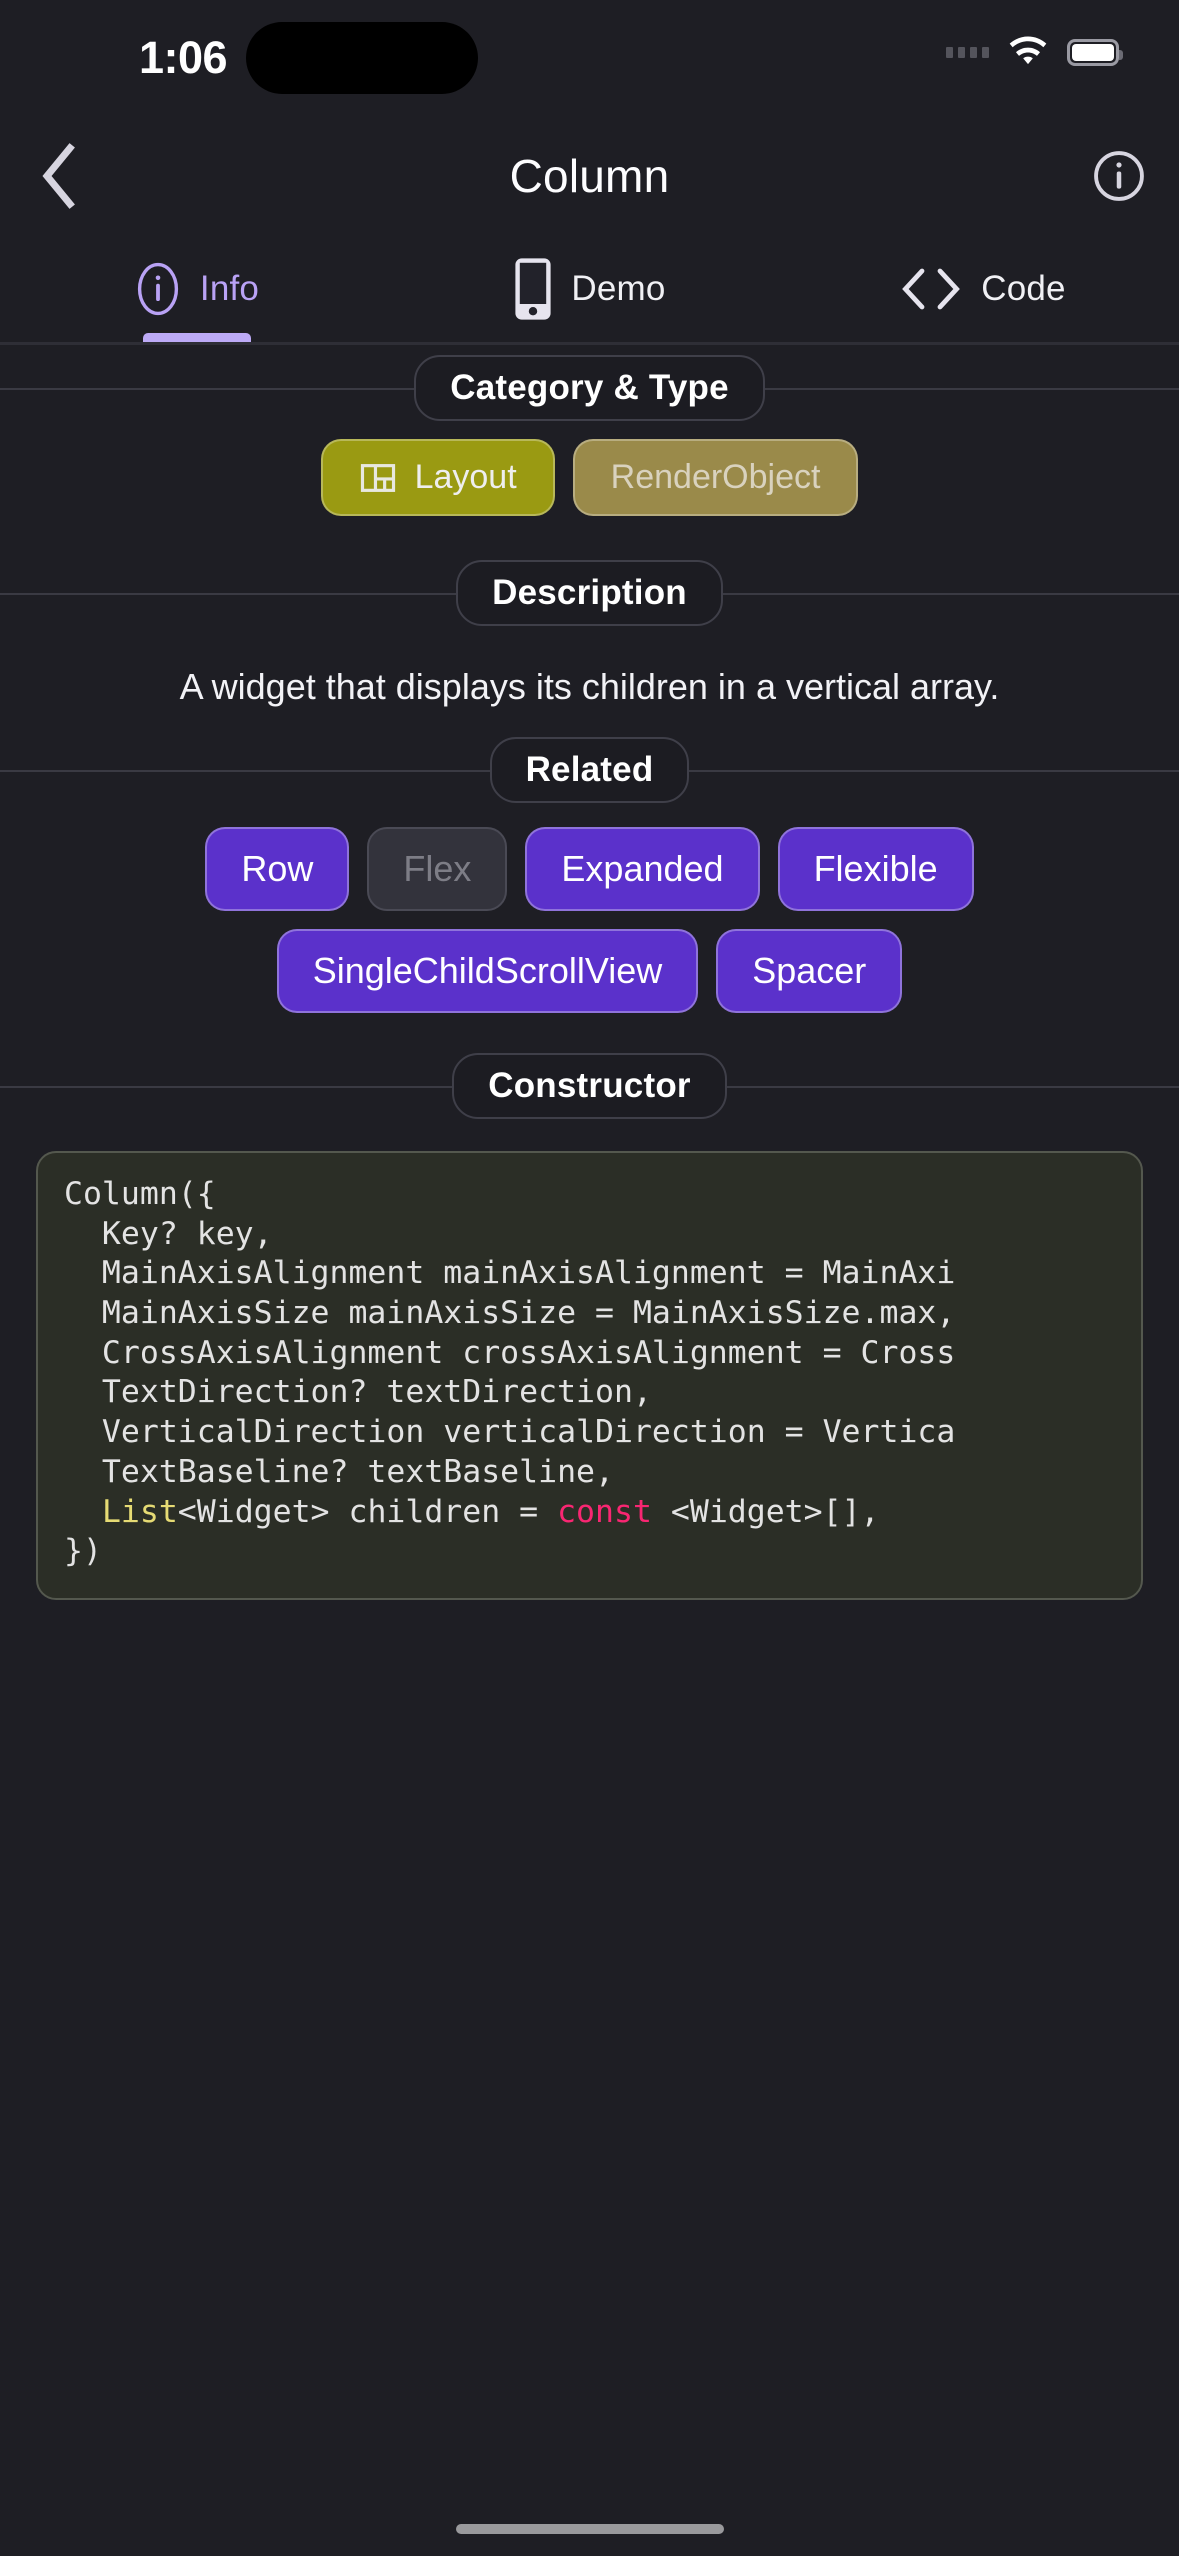  I want to click on tab-demo: Demo, so click(589, 287).